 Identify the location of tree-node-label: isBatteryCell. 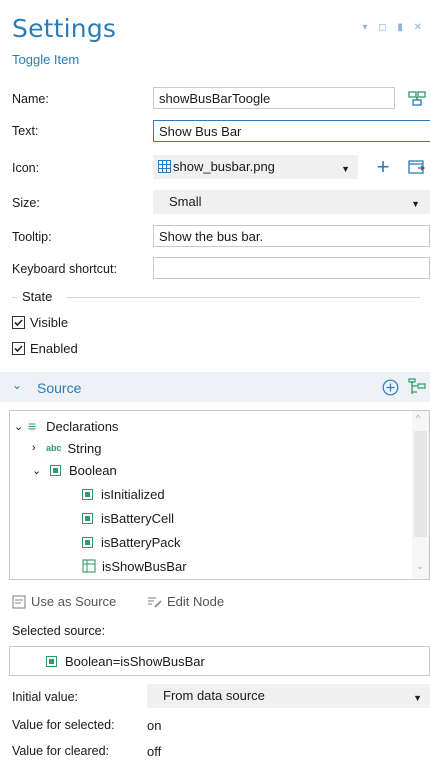
(137, 518).